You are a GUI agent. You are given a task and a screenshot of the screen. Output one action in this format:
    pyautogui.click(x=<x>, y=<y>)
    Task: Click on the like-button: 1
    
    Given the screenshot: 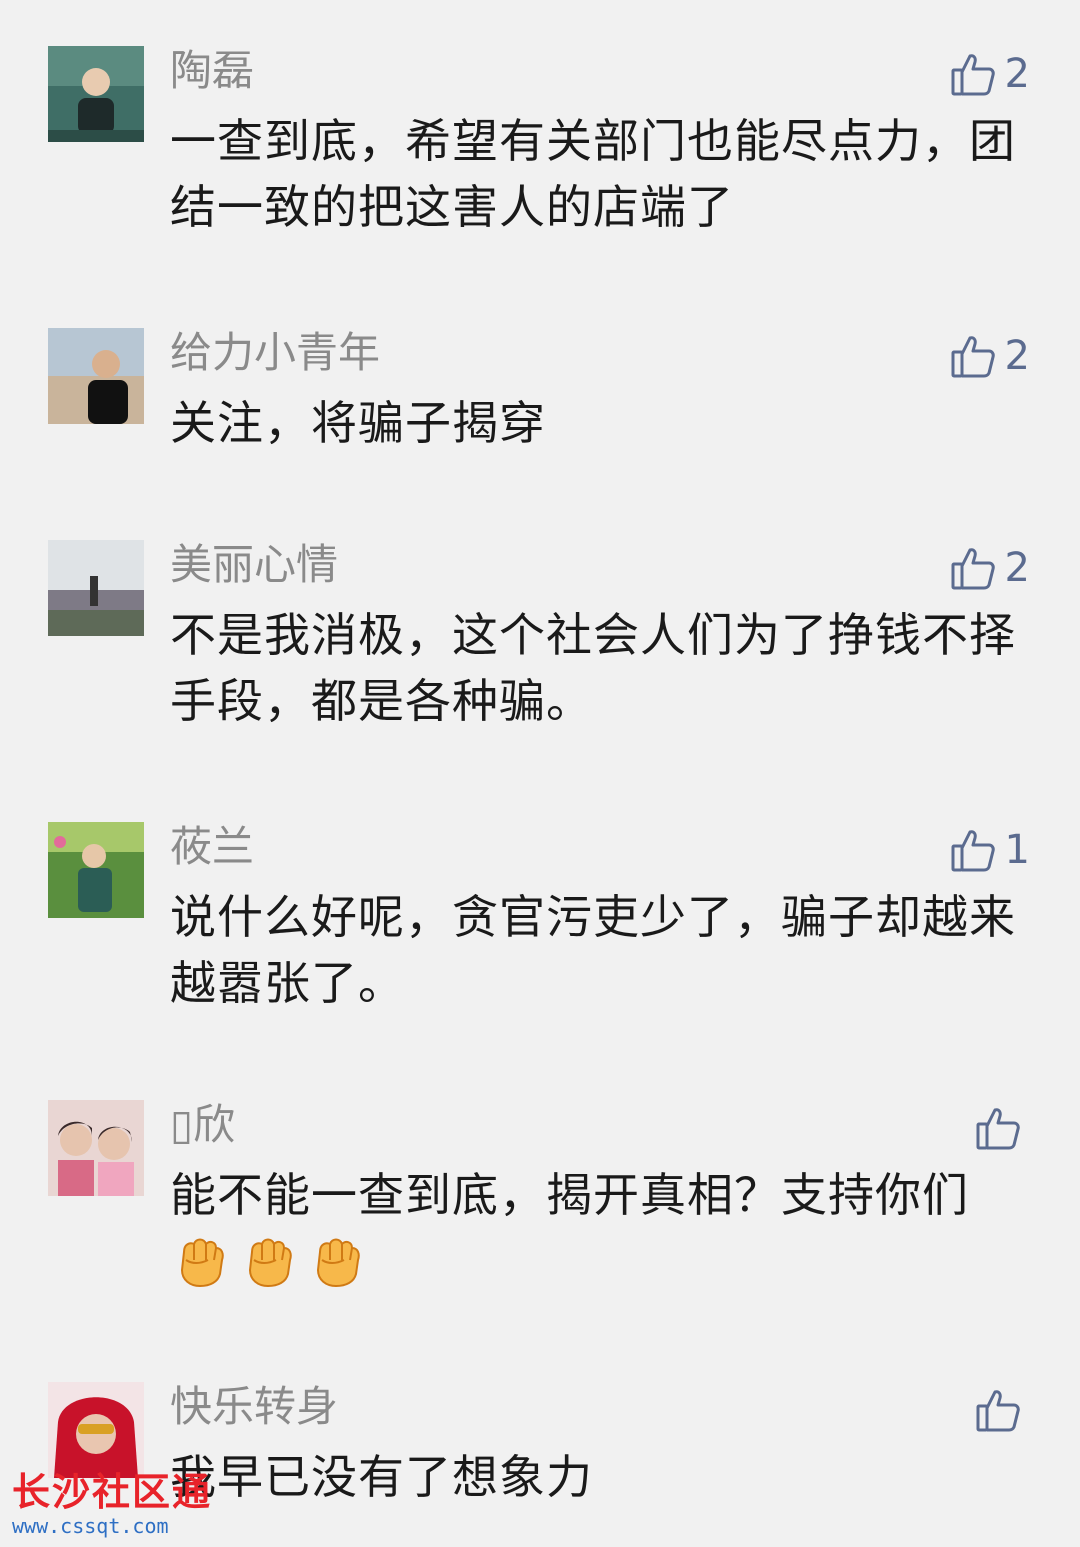 What is the action you would take?
    pyautogui.click(x=989, y=850)
    